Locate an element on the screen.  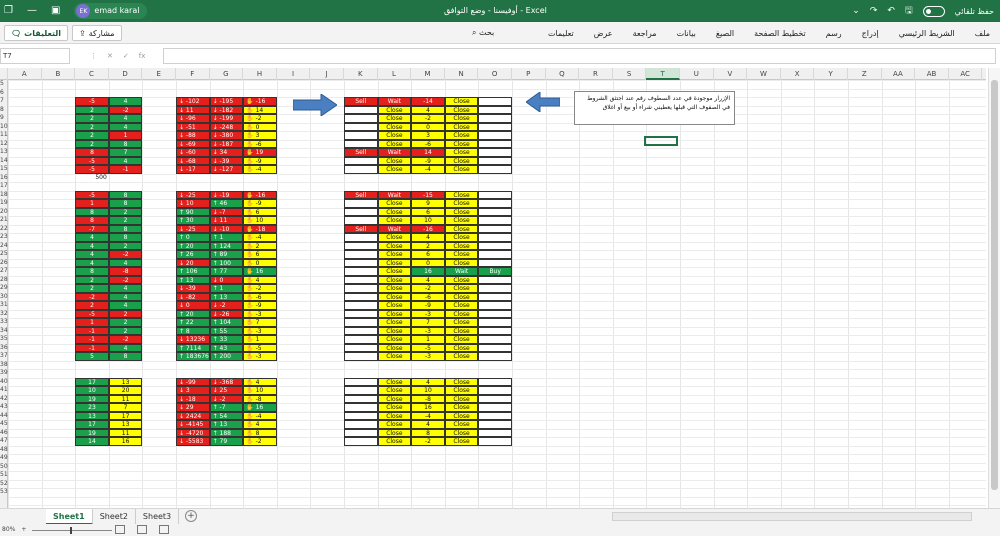
column-header: A is located at coordinates (25, 74).